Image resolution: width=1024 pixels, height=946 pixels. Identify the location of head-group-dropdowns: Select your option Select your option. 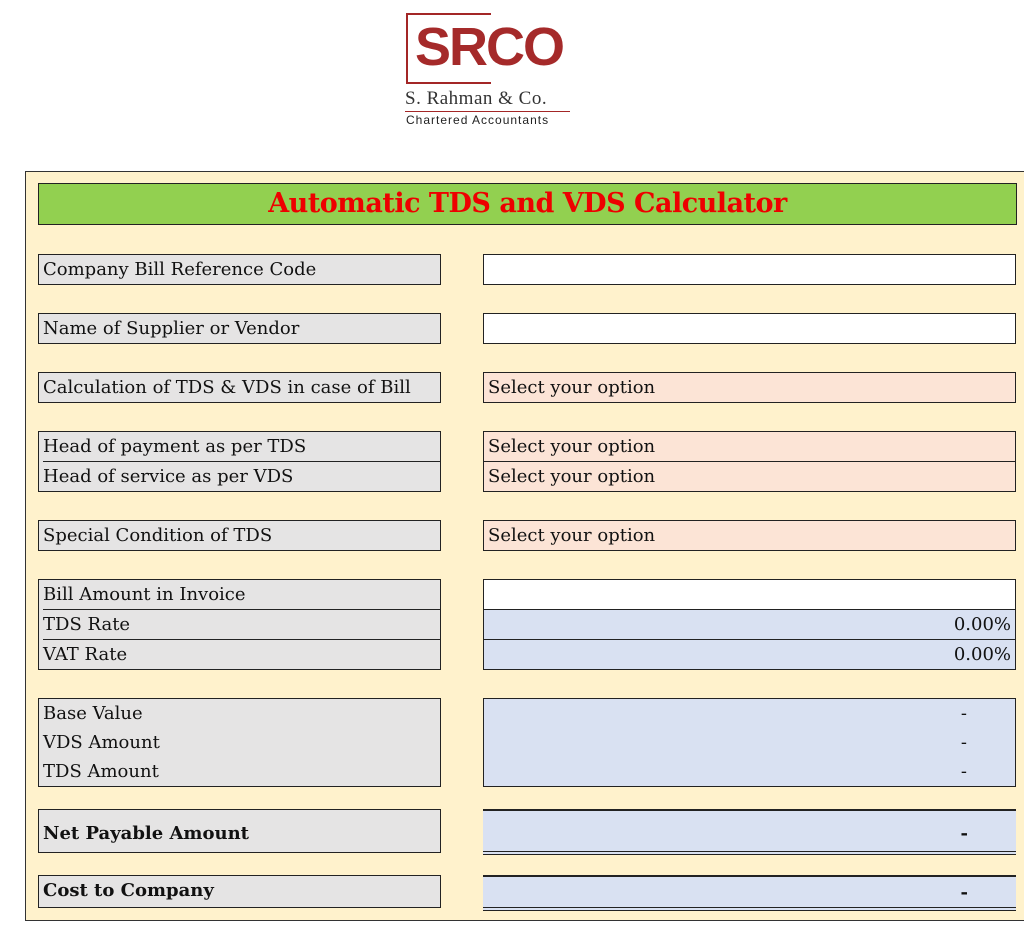
(749, 461).